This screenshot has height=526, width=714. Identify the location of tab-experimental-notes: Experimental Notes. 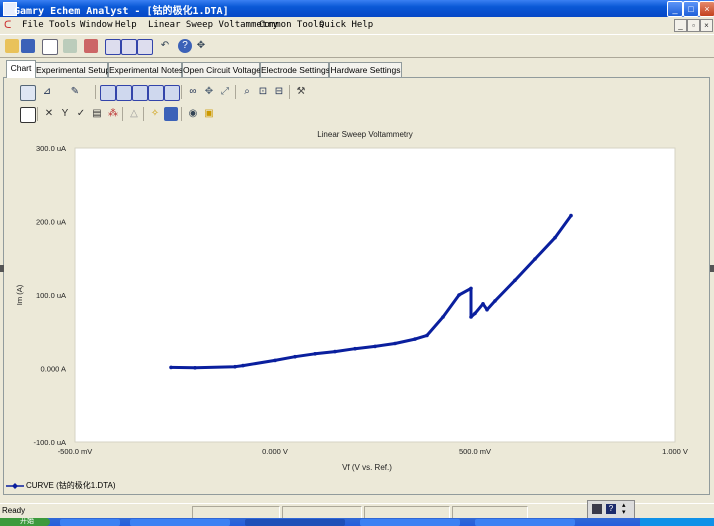
(145, 69).